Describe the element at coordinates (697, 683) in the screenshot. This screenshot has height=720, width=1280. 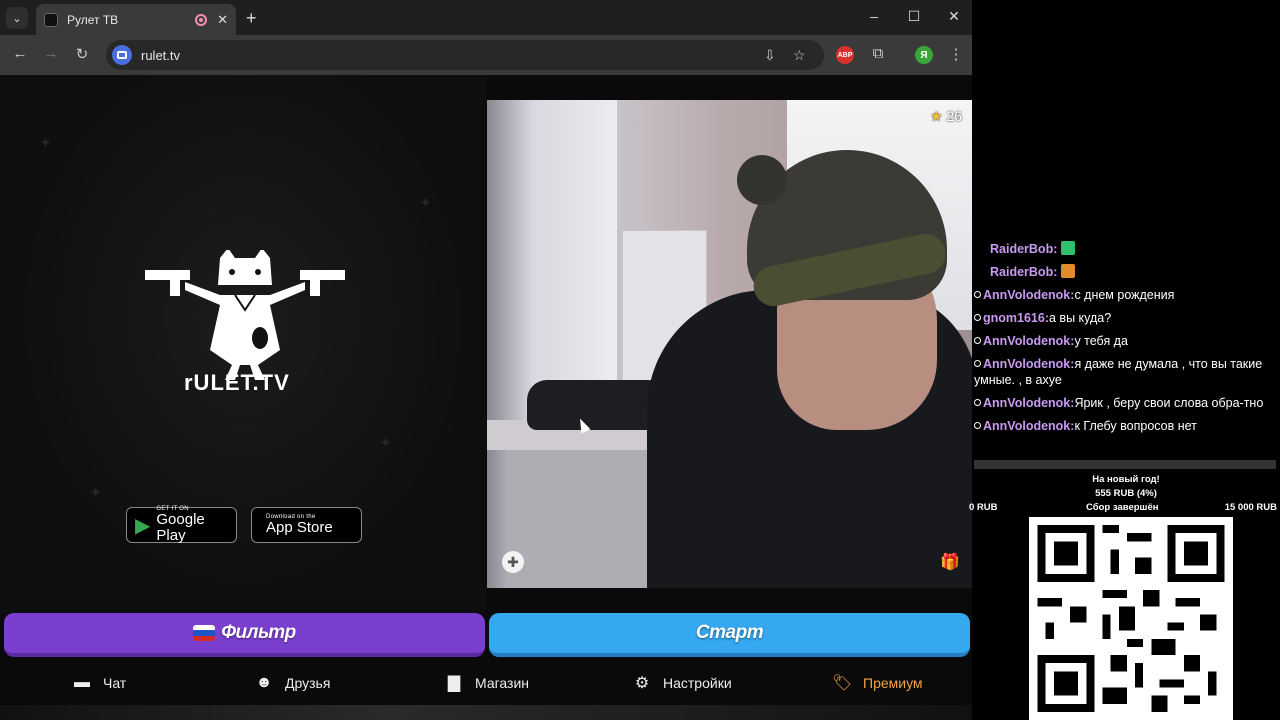
I see `nav-settings-label: Настройки` at that location.